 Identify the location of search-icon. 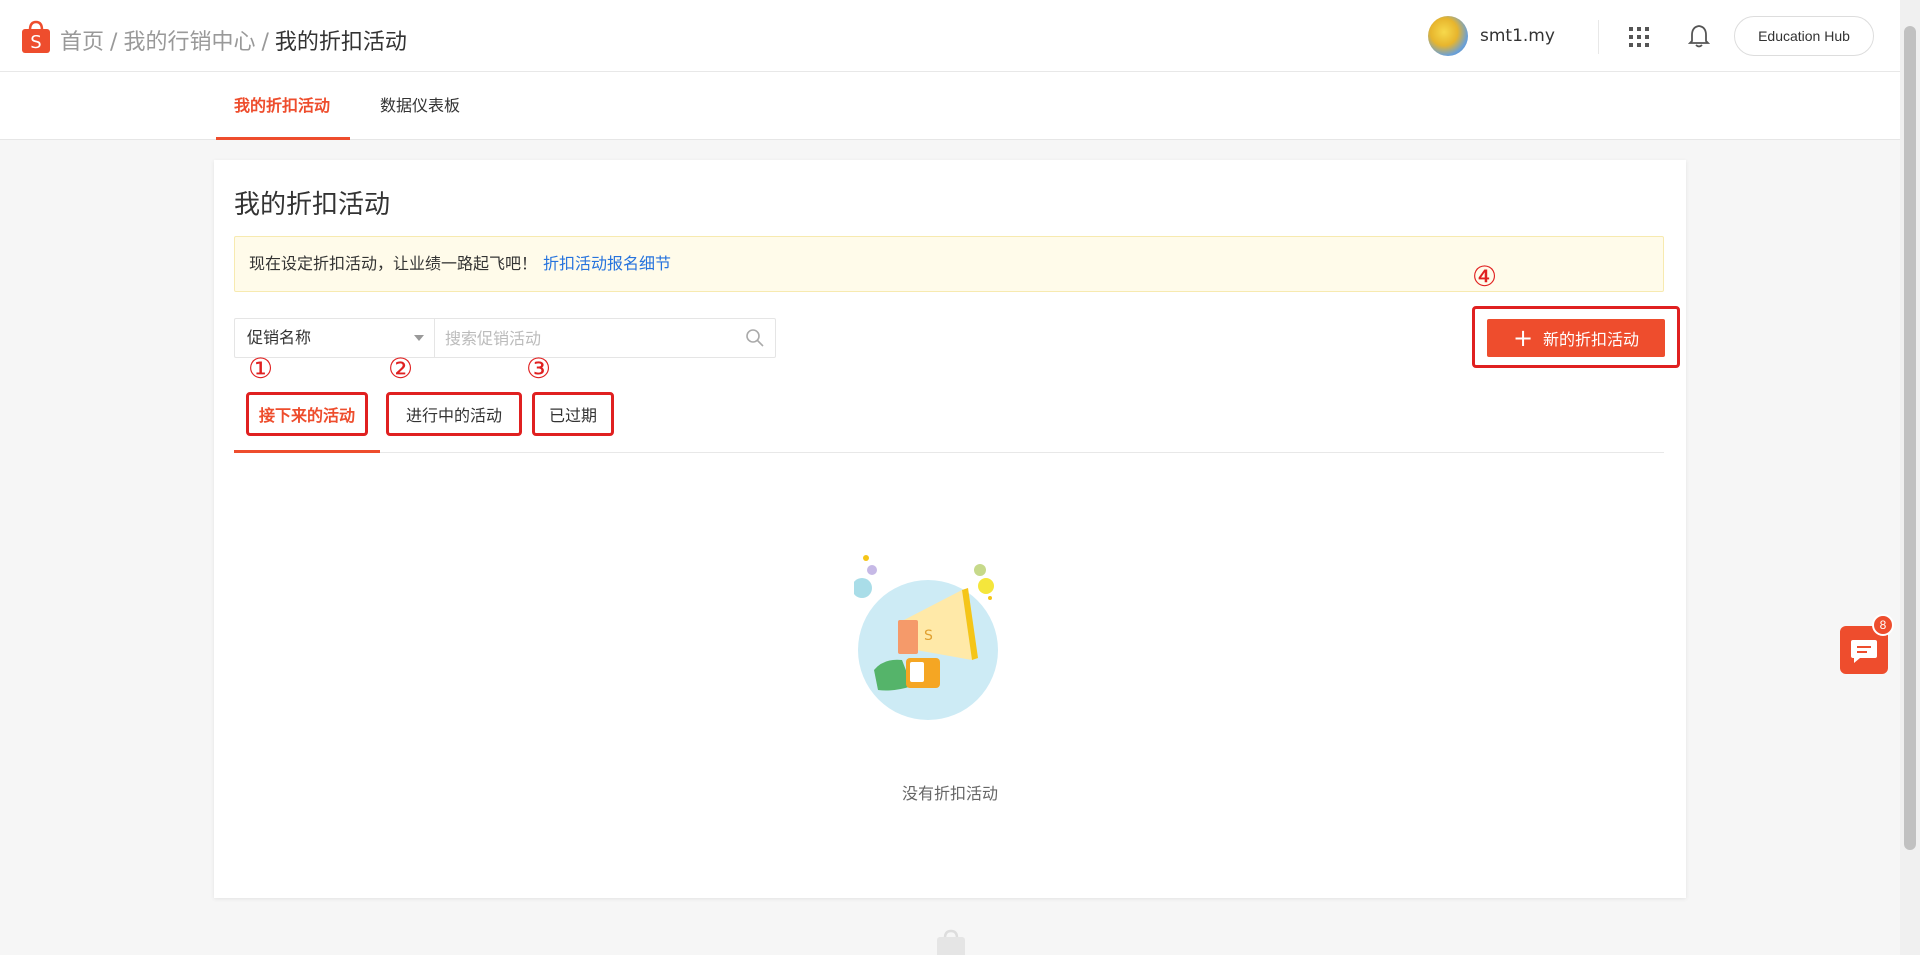
(755, 338).